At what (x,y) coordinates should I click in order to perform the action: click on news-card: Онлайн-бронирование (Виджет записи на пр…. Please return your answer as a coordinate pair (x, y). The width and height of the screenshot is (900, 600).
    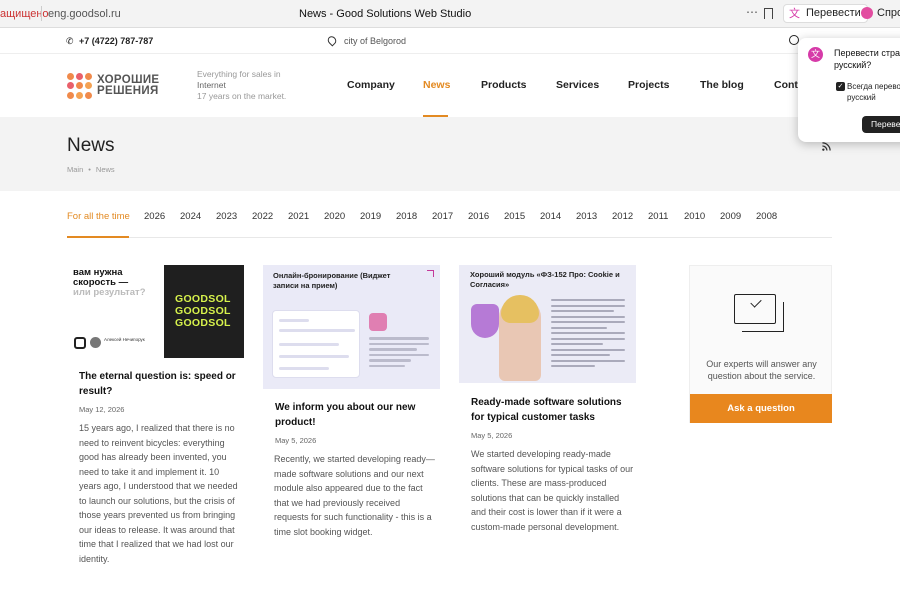
    Looking at the image, I should click on (353, 405).